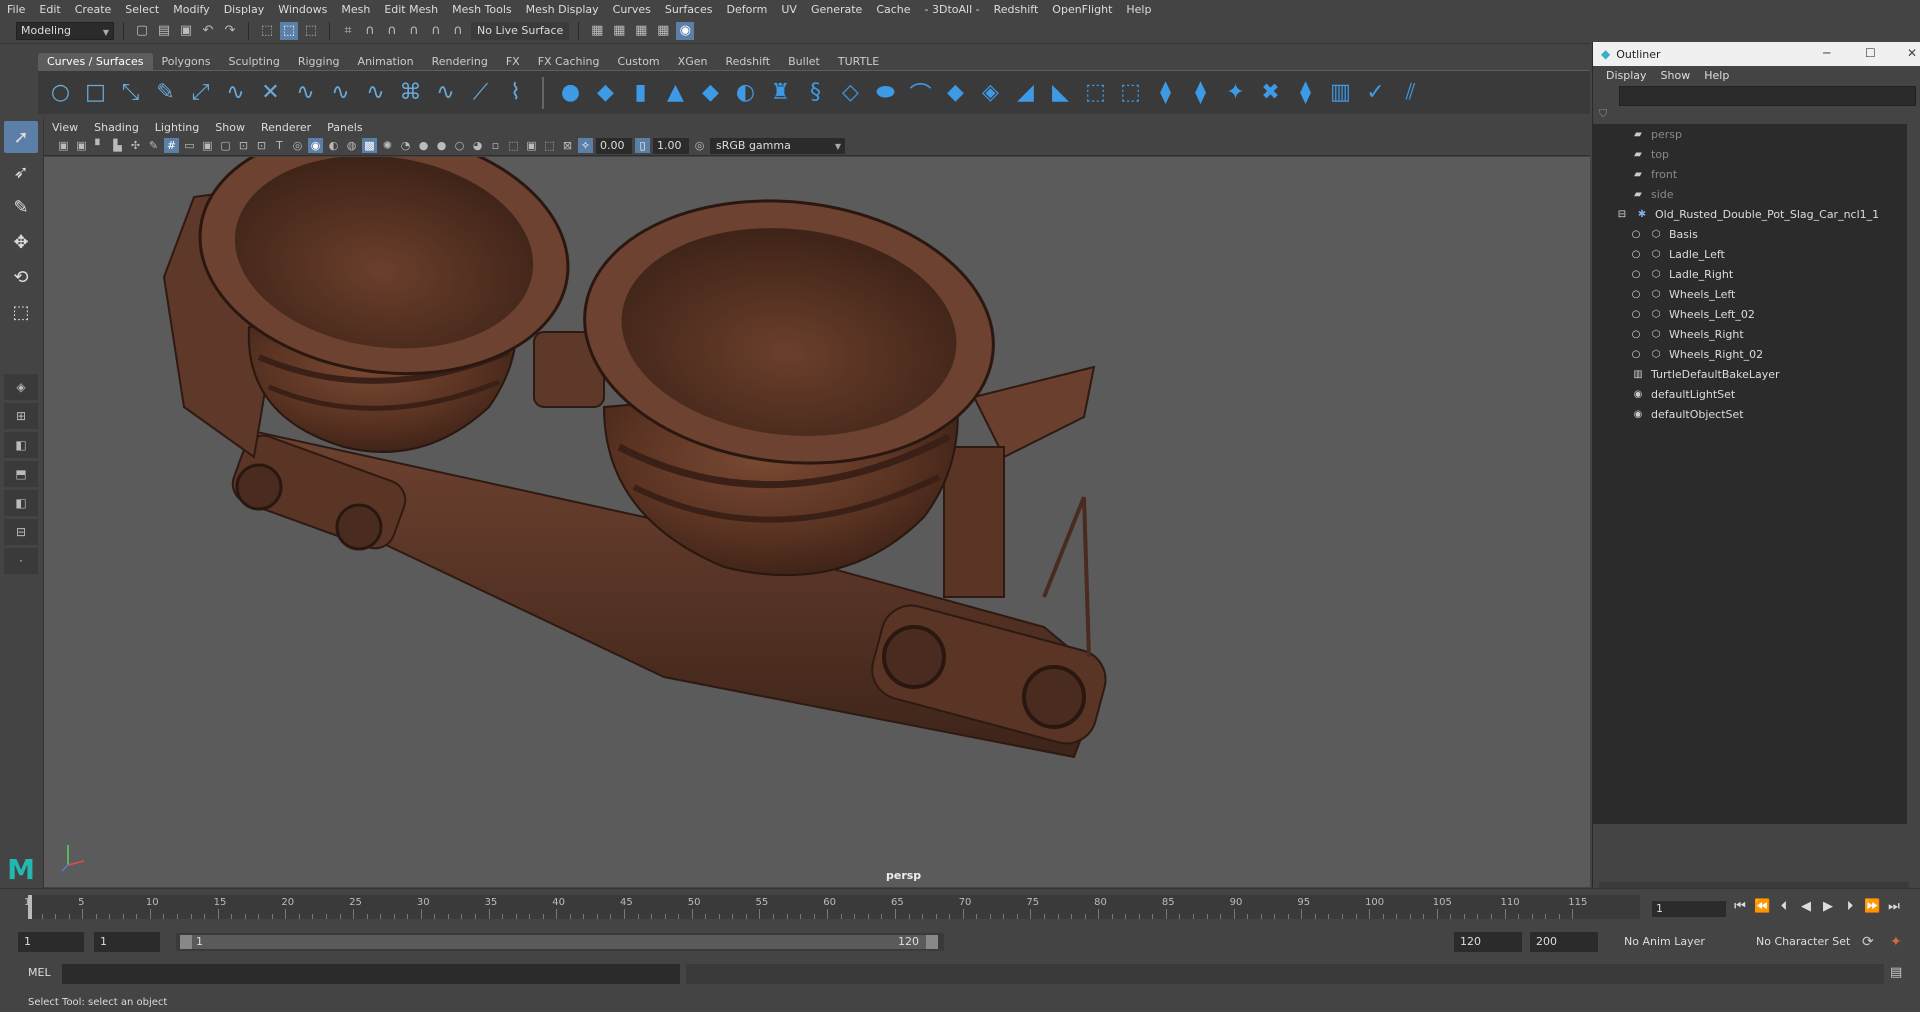  I want to click on mode-selector: Modeling, so click(65, 31).